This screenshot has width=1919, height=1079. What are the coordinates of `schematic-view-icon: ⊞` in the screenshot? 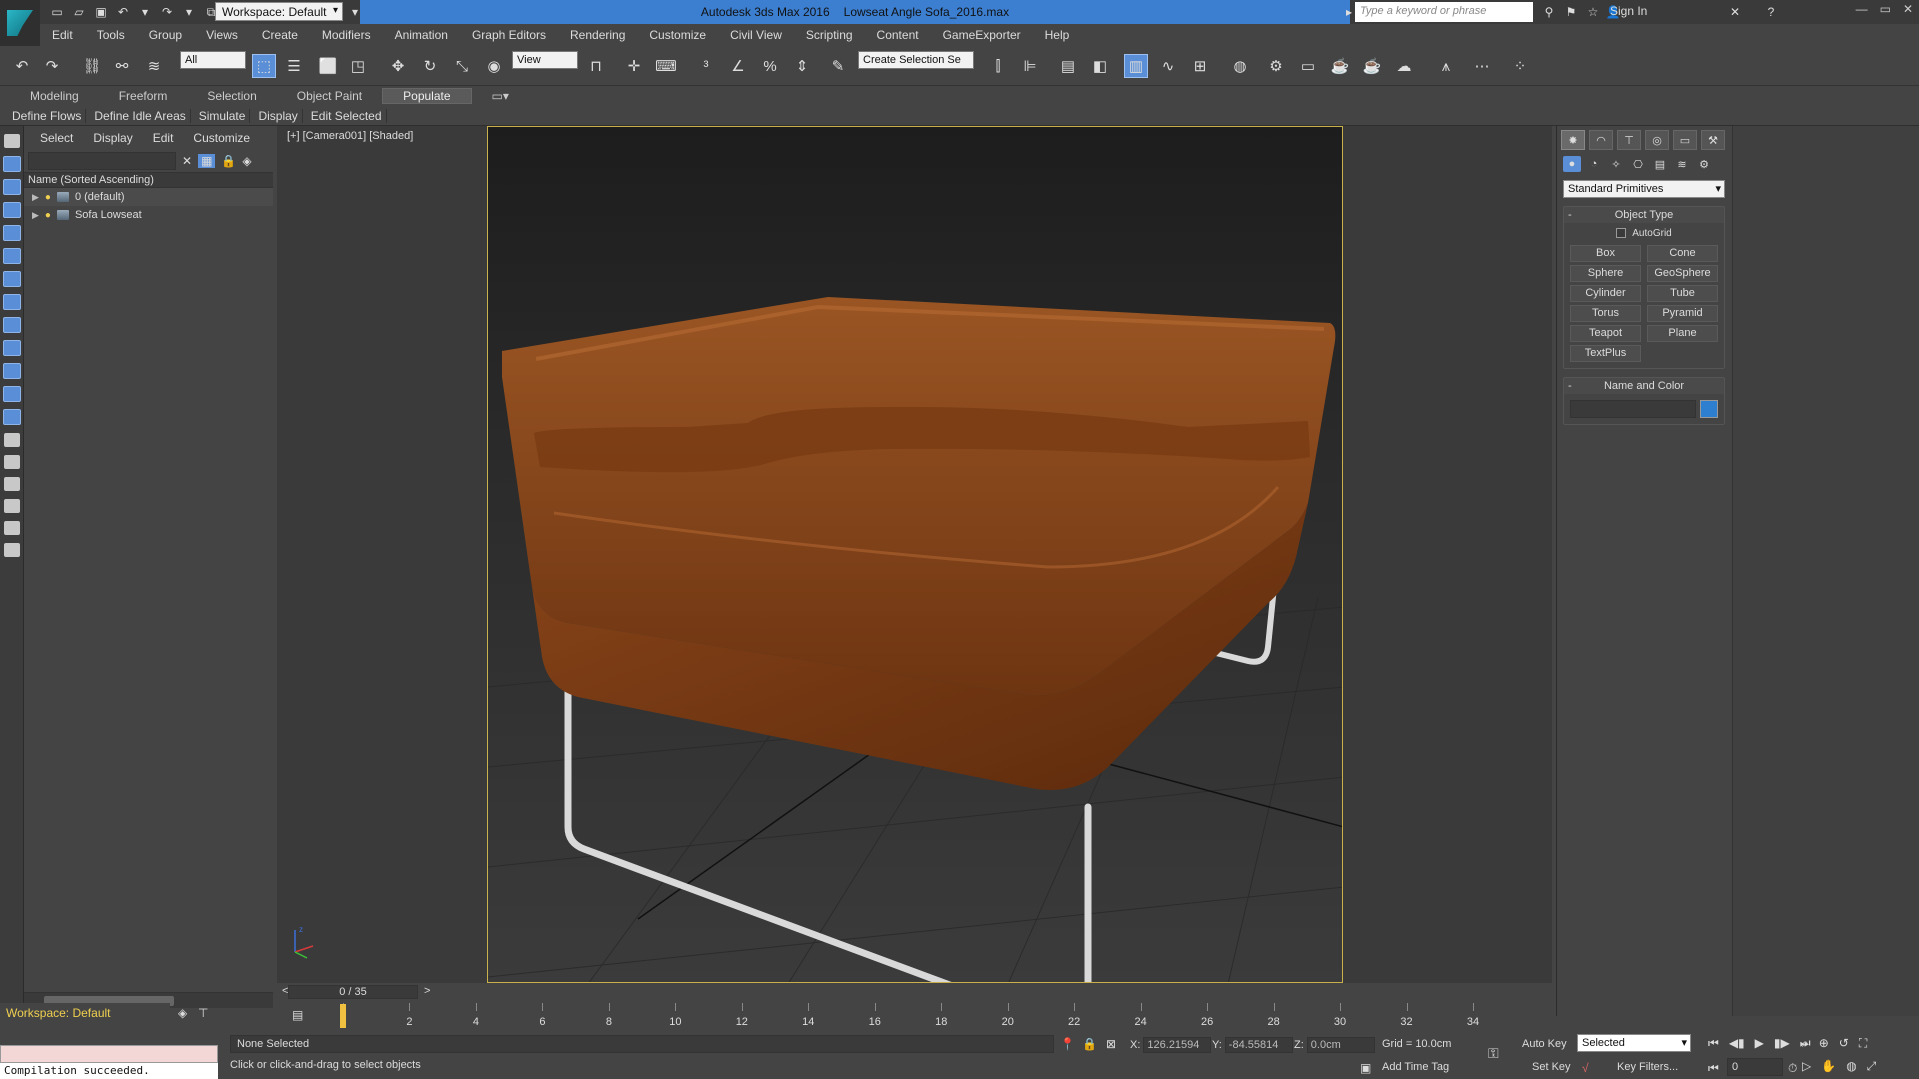 It's located at (1200, 66).